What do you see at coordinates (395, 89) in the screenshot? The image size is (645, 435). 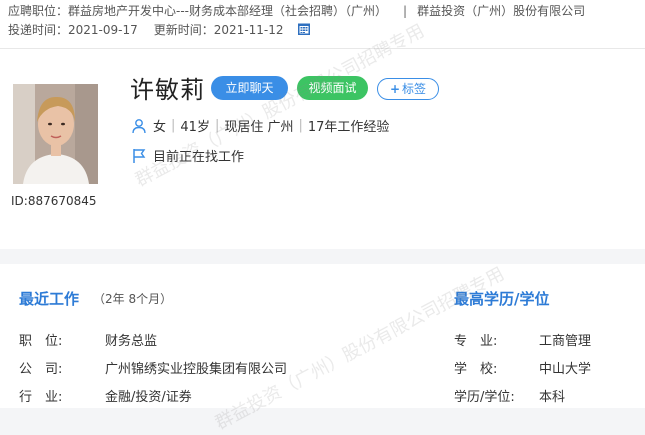 I see `plus-icon: +` at bounding box center [395, 89].